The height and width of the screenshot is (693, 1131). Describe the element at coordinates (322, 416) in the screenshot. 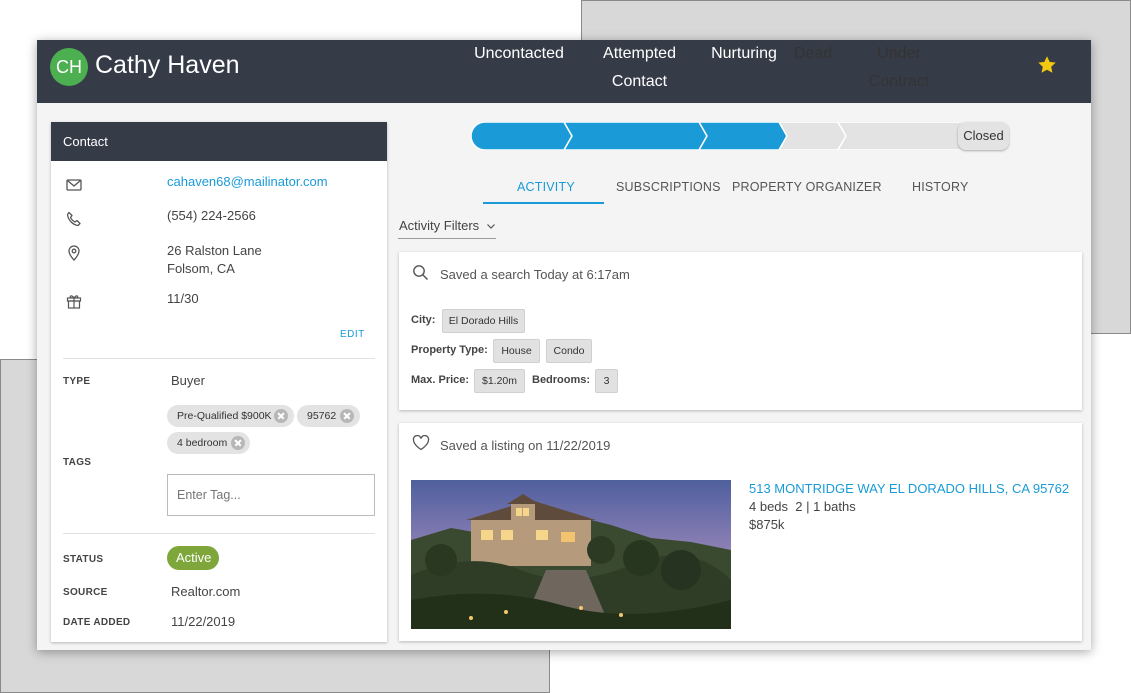

I see `tag-label: 95762` at that location.